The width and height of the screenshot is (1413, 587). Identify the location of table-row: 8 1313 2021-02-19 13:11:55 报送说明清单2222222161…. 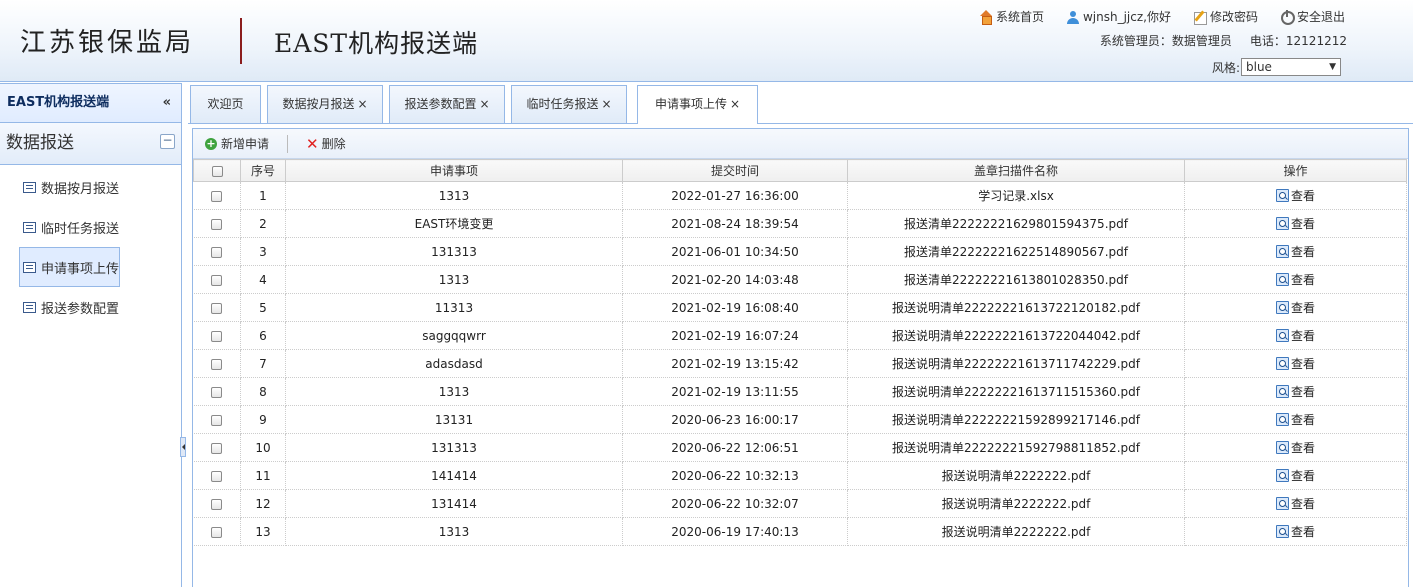
(800, 391).